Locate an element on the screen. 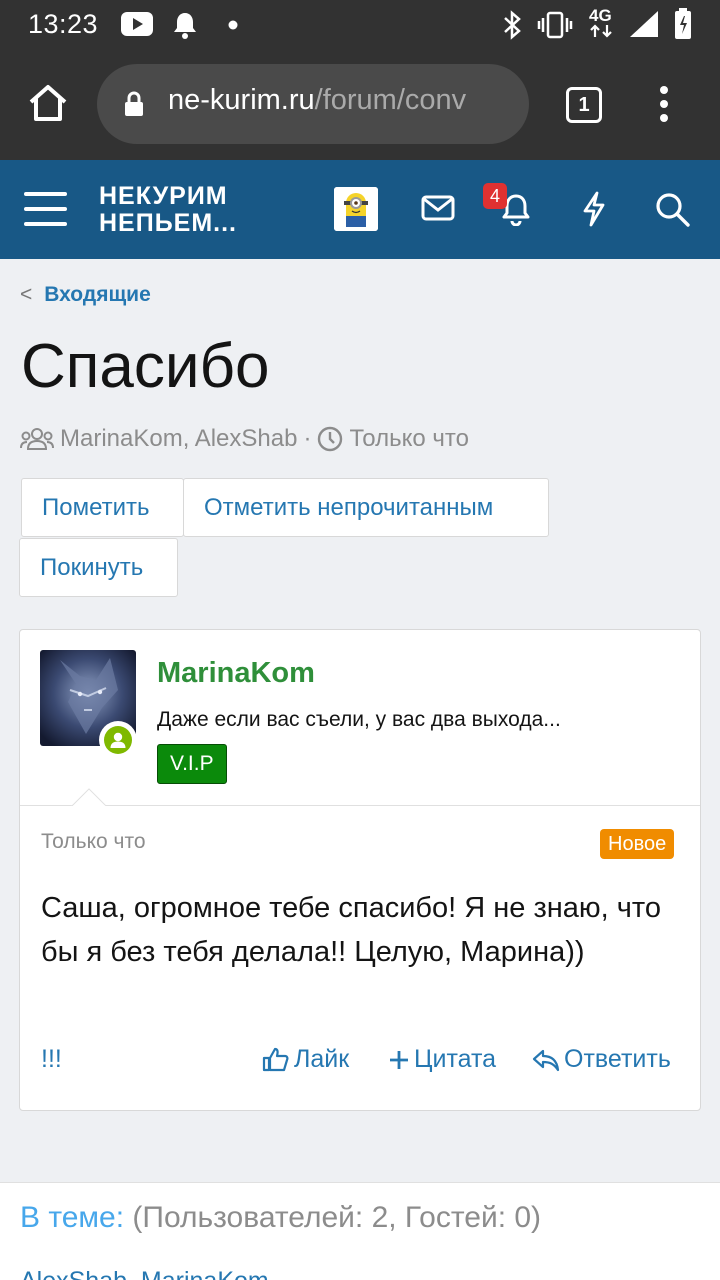 Image resolution: width=720 pixels, height=1280 pixels. report-link: !!! is located at coordinates (51, 1059).